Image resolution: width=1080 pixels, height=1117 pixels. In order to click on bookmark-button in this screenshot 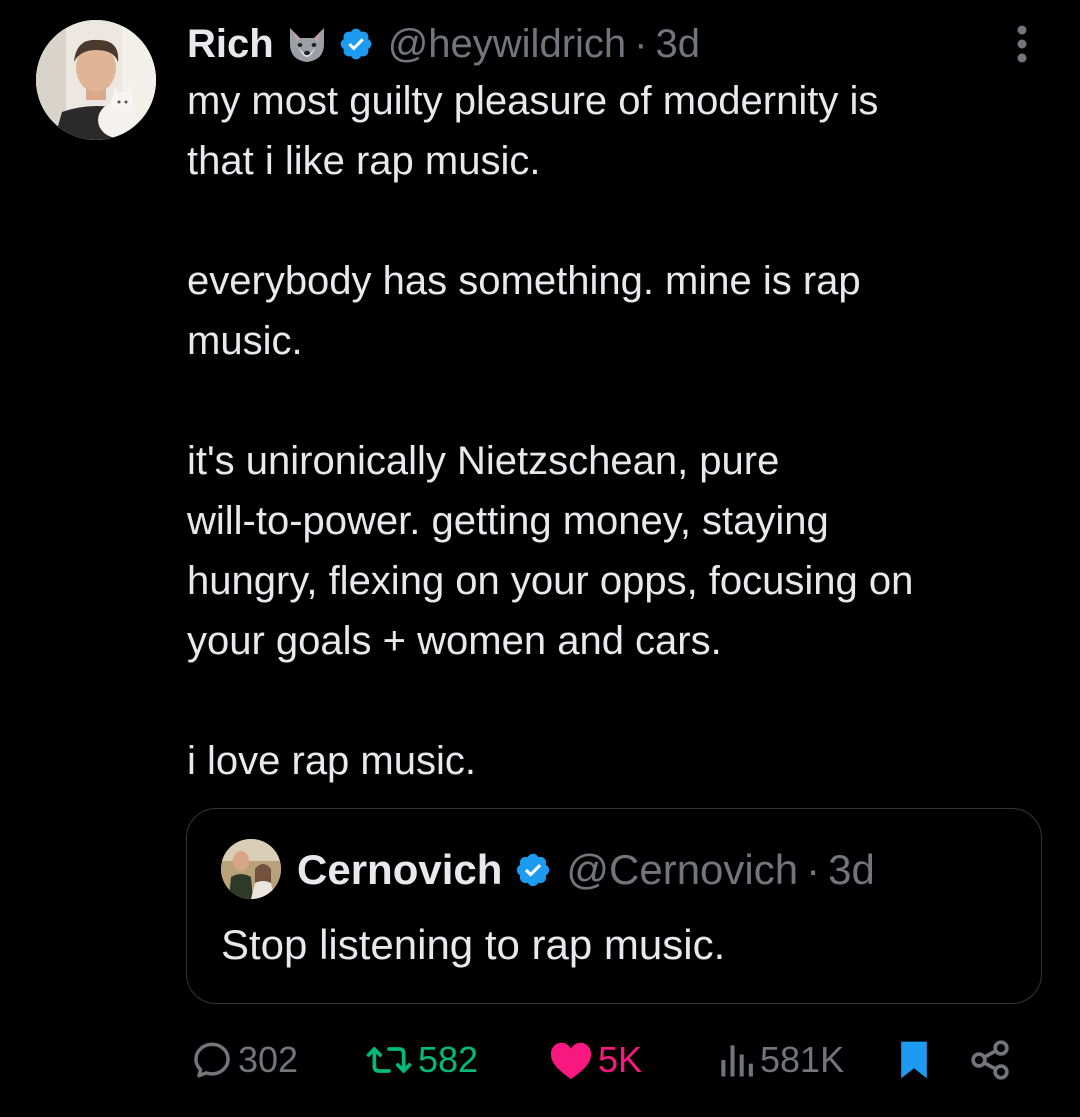, I will do `click(914, 1060)`.